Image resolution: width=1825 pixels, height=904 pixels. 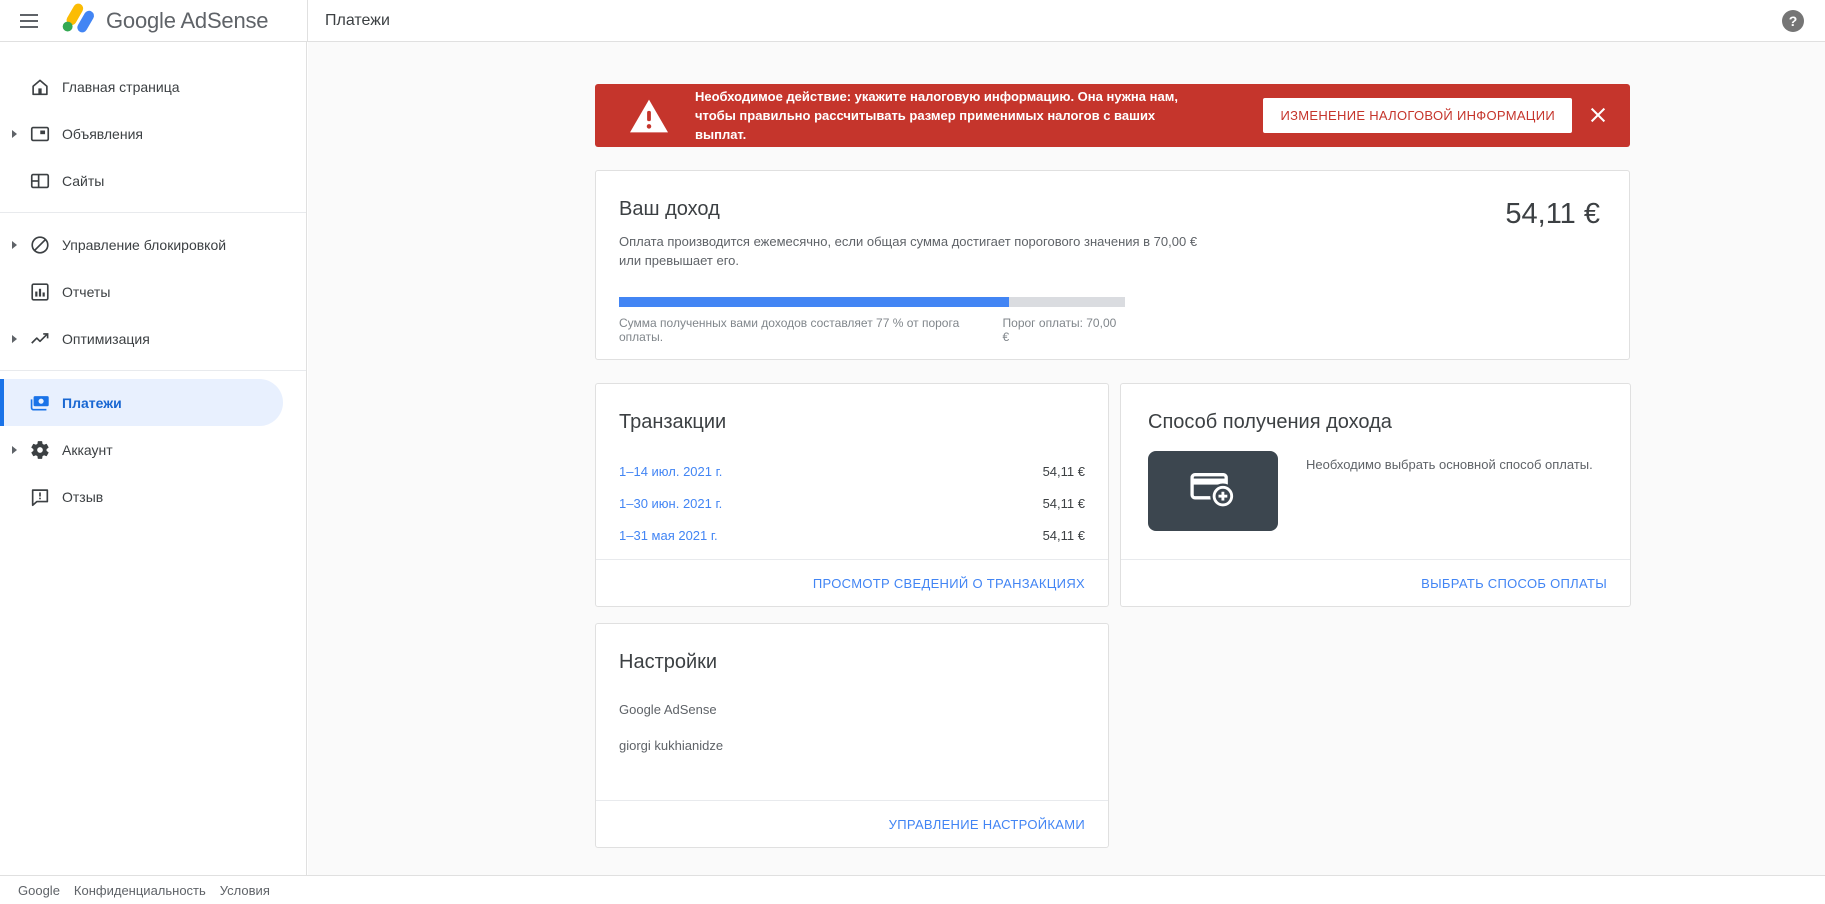 What do you see at coordinates (1270, 422) in the screenshot?
I see `payment-method-card-title: Способ получения дохода` at bounding box center [1270, 422].